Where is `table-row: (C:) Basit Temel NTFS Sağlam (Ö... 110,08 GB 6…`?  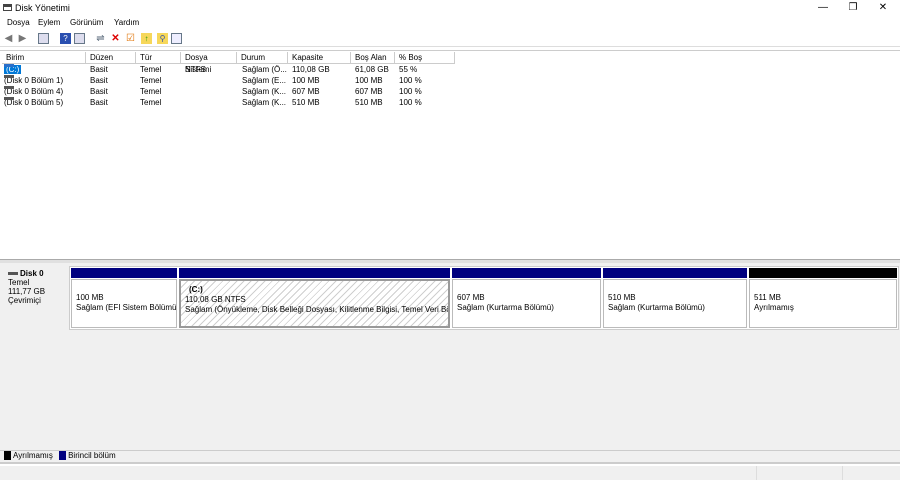 table-row: (C:) Basit Temel NTFS Sağlam (Ö... 110,08 GB 6… is located at coordinates (230, 69).